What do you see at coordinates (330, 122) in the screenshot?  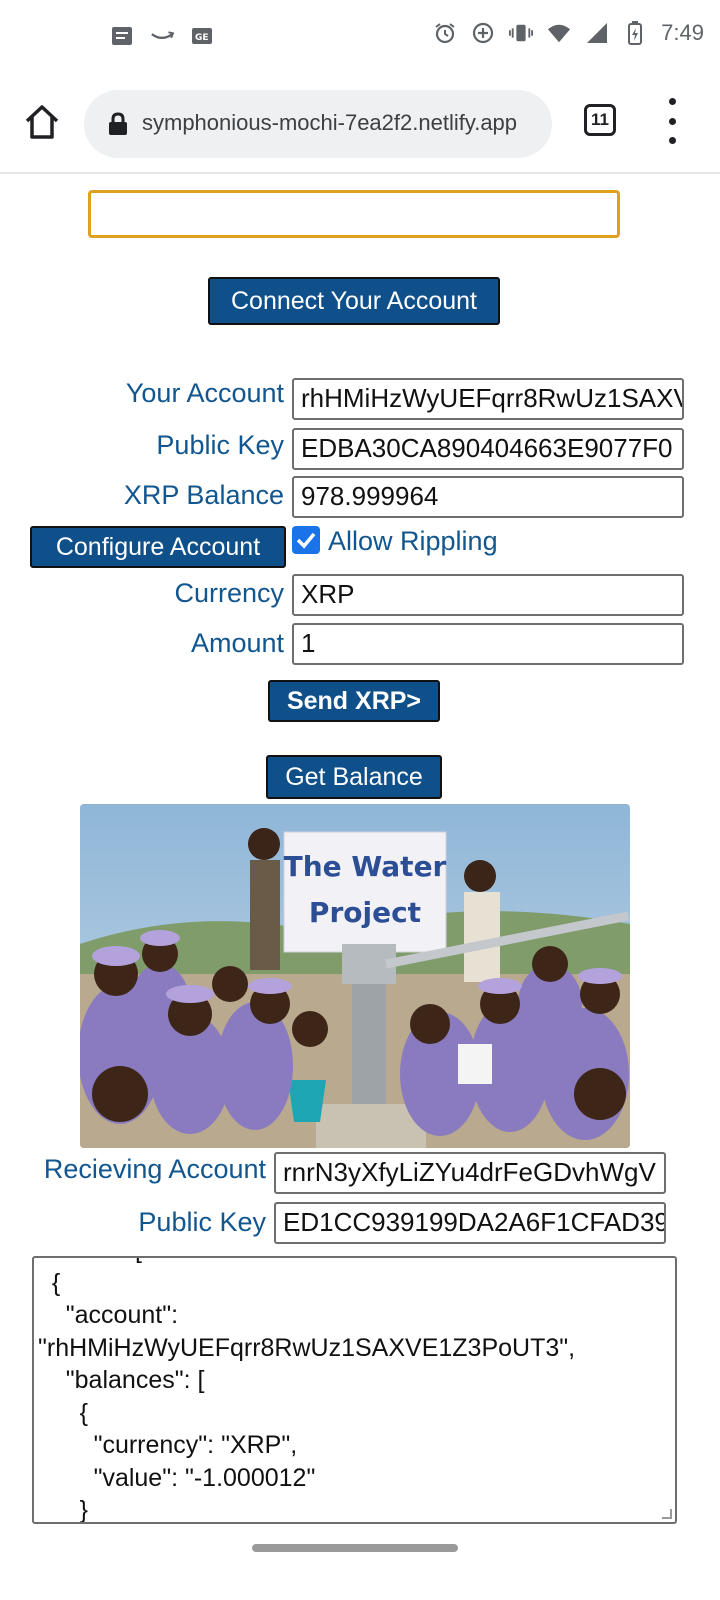 I see `url-text: symphonious-mochi-7ea2f2.netlify.app` at bounding box center [330, 122].